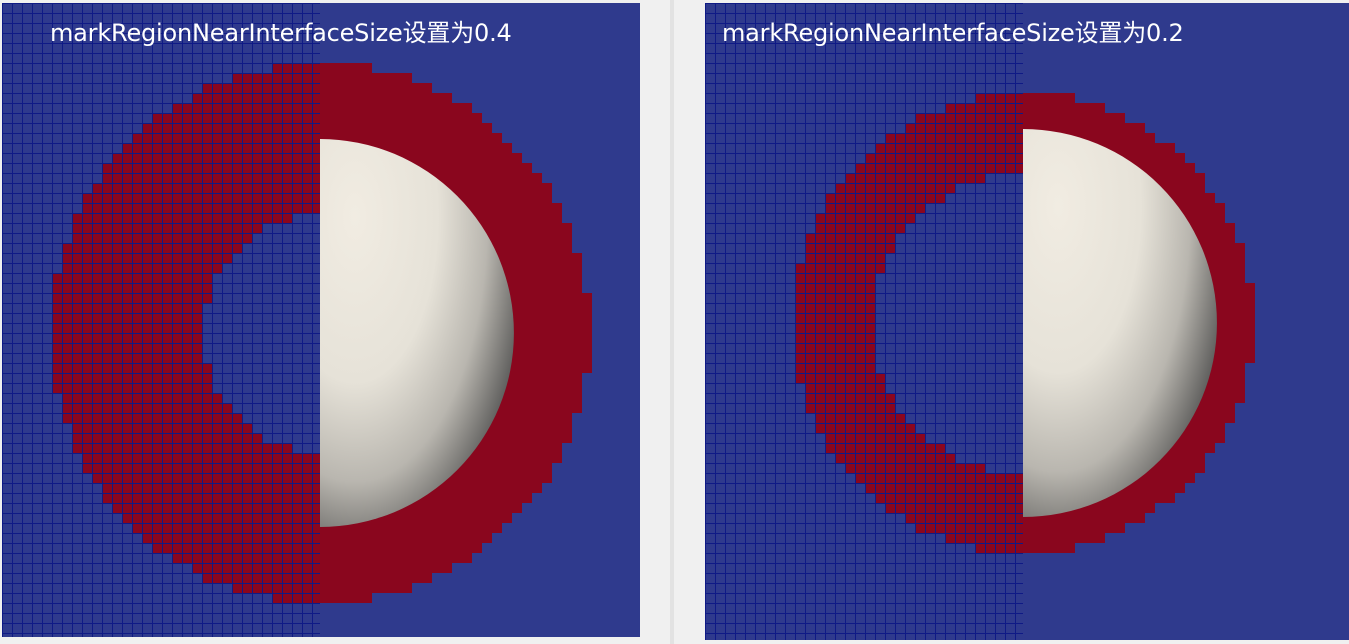  Describe the element at coordinates (672, 322) in the screenshot. I see `panel-divider` at that location.